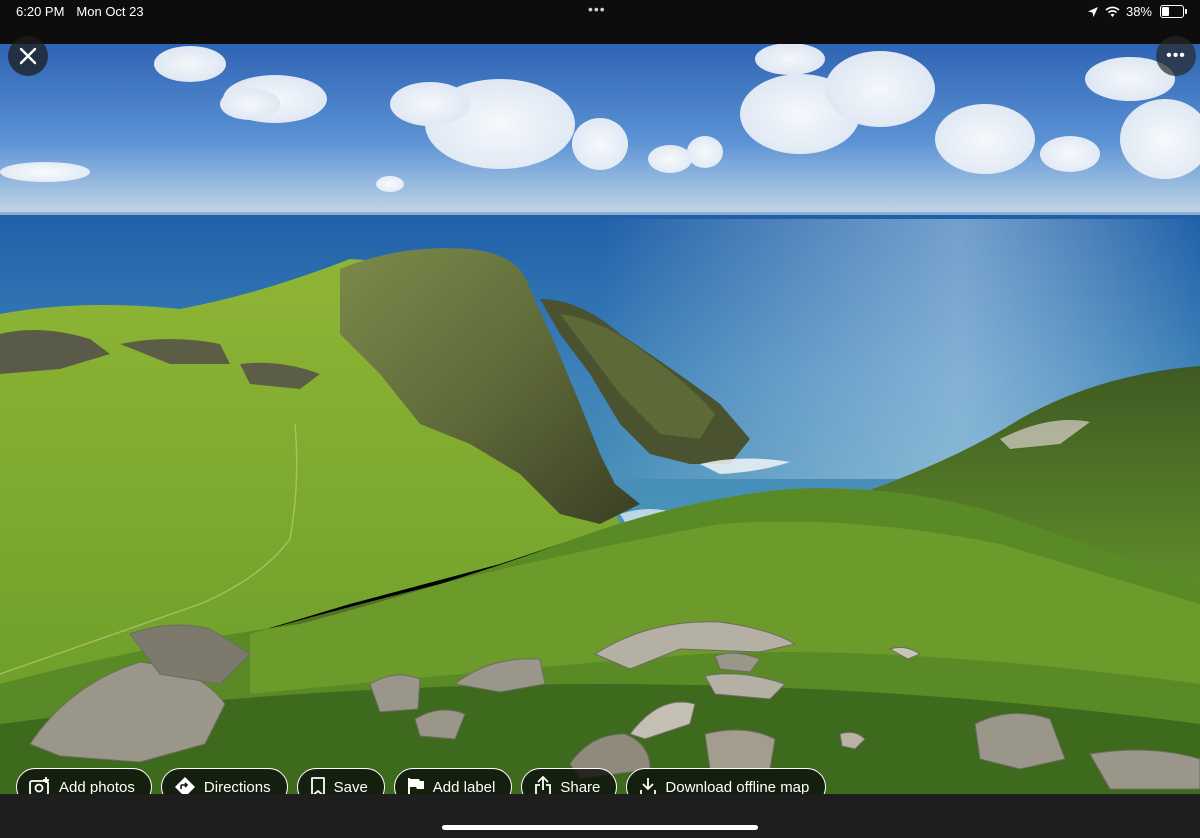 Image resolution: width=1200 pixels, height=838 pixels. I want to click on more-options-button: •••, so click(1176, 56).